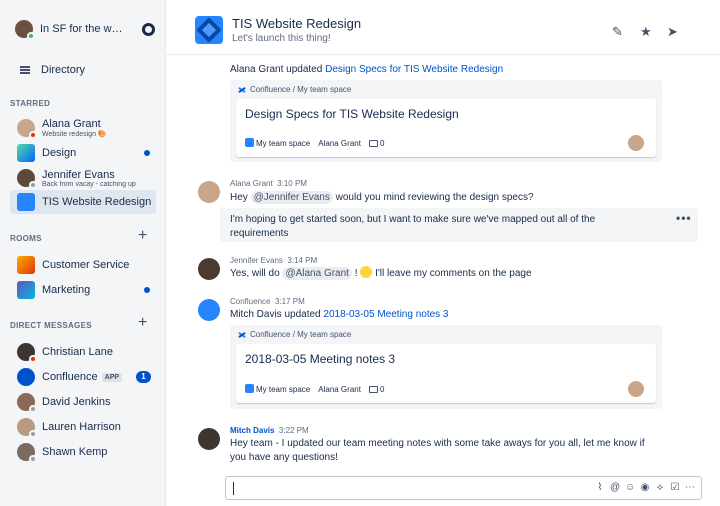 The image size is (720, 506). I want to click on sidebar-item-label: David Jenkins, so click(76, 402).